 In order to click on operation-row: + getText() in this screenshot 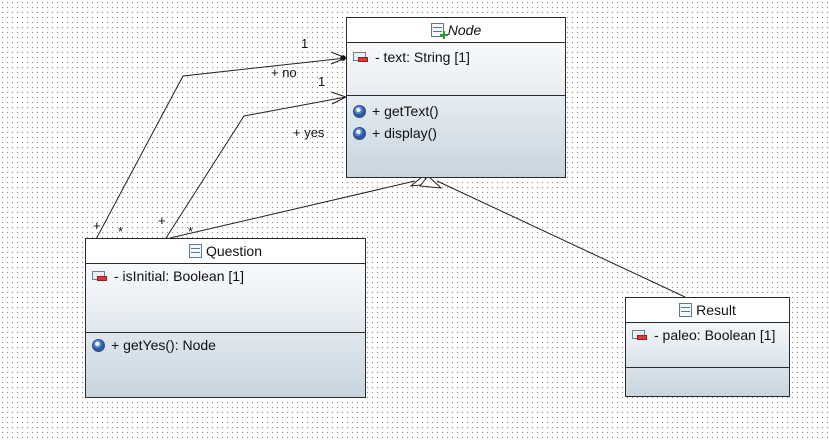, I will do `click(456, 111)`.